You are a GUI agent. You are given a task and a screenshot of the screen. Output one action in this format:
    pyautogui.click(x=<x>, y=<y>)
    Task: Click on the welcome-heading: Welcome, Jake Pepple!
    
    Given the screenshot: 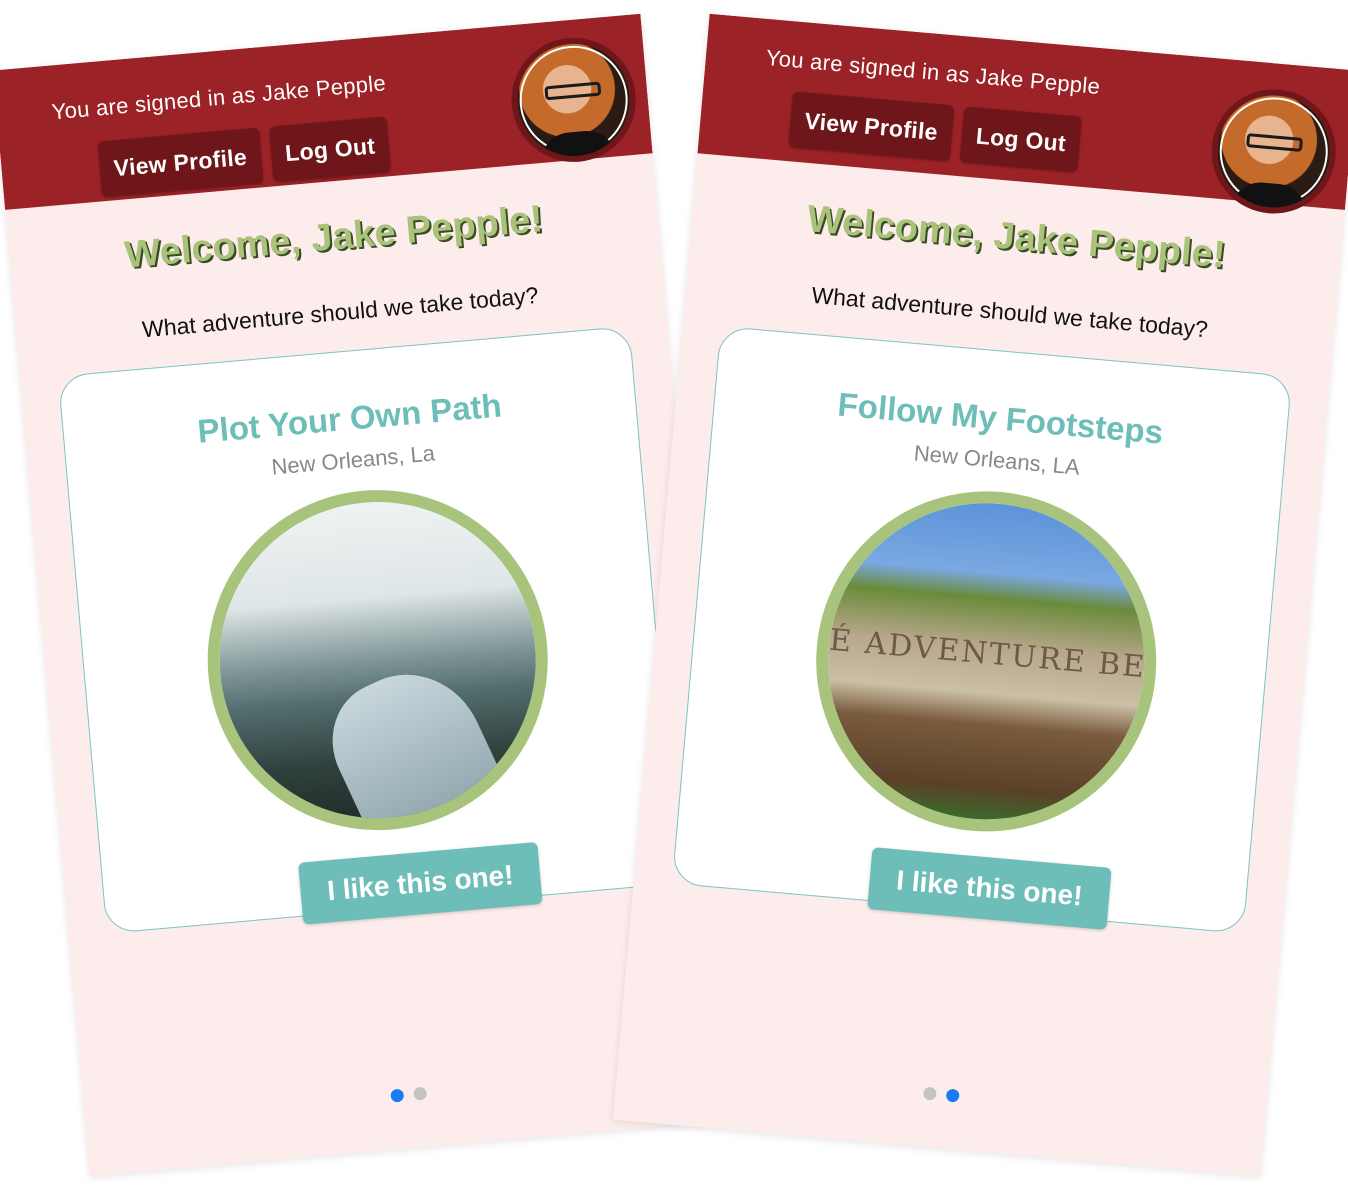 What is the action you would take?
    pyautogui.click(x=333, y=237)
    